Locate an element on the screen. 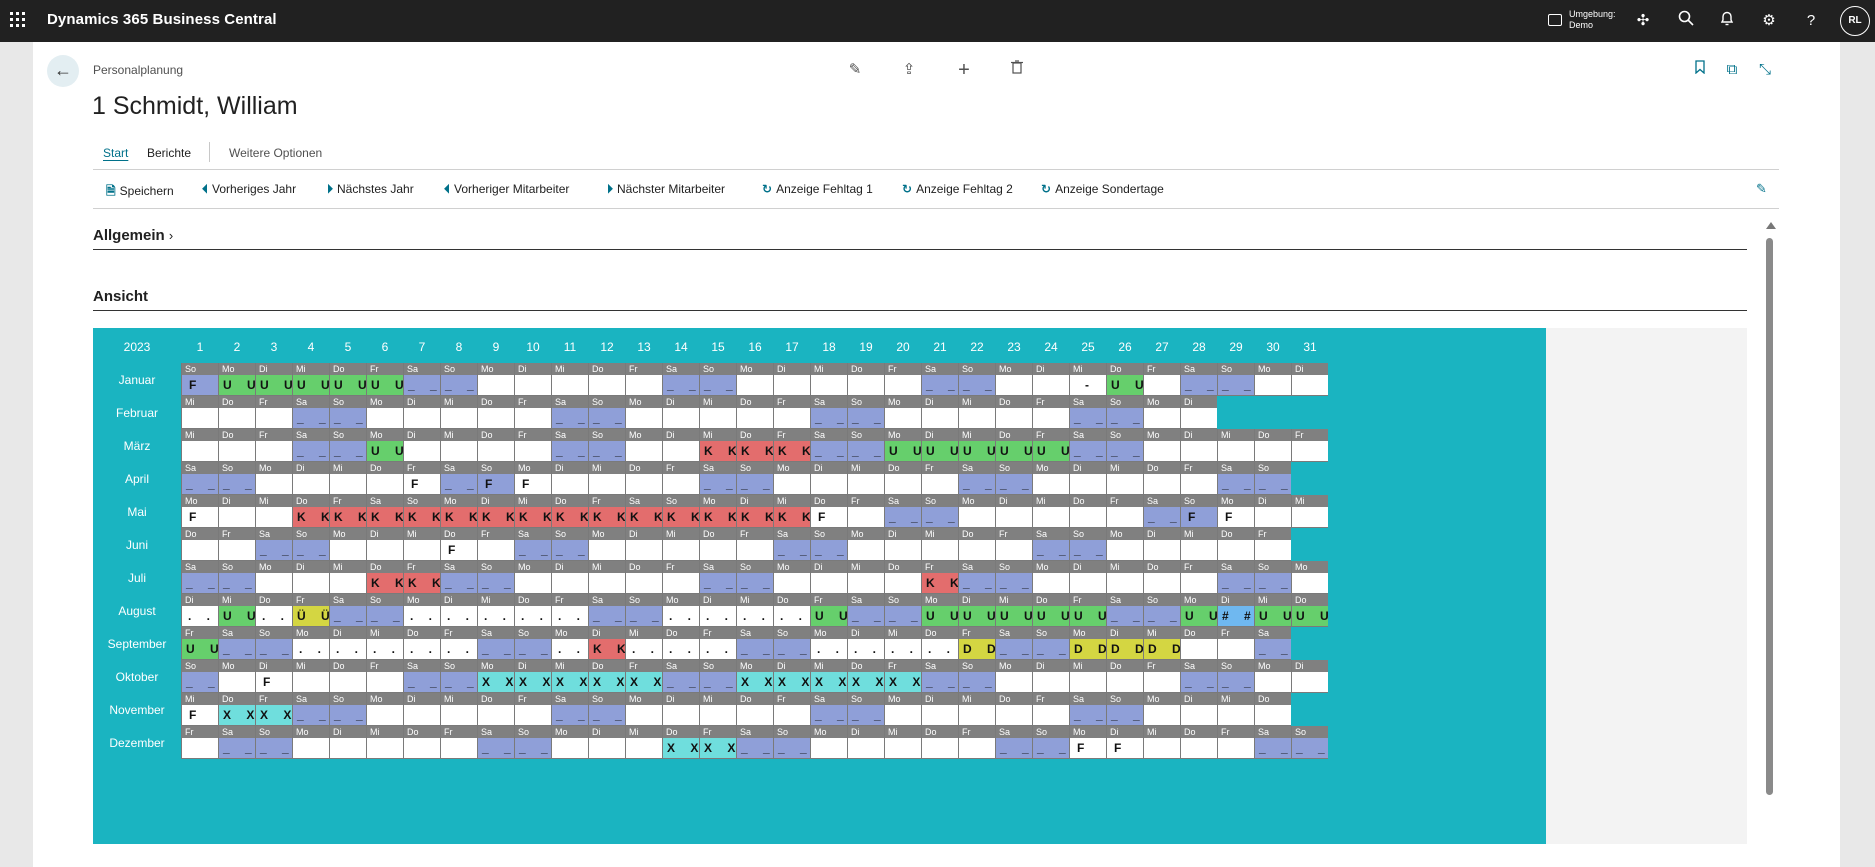 This screenshot has width=1875, height=867. open-new-window-icon: ⧉ is located at coordinates (1732, 70).